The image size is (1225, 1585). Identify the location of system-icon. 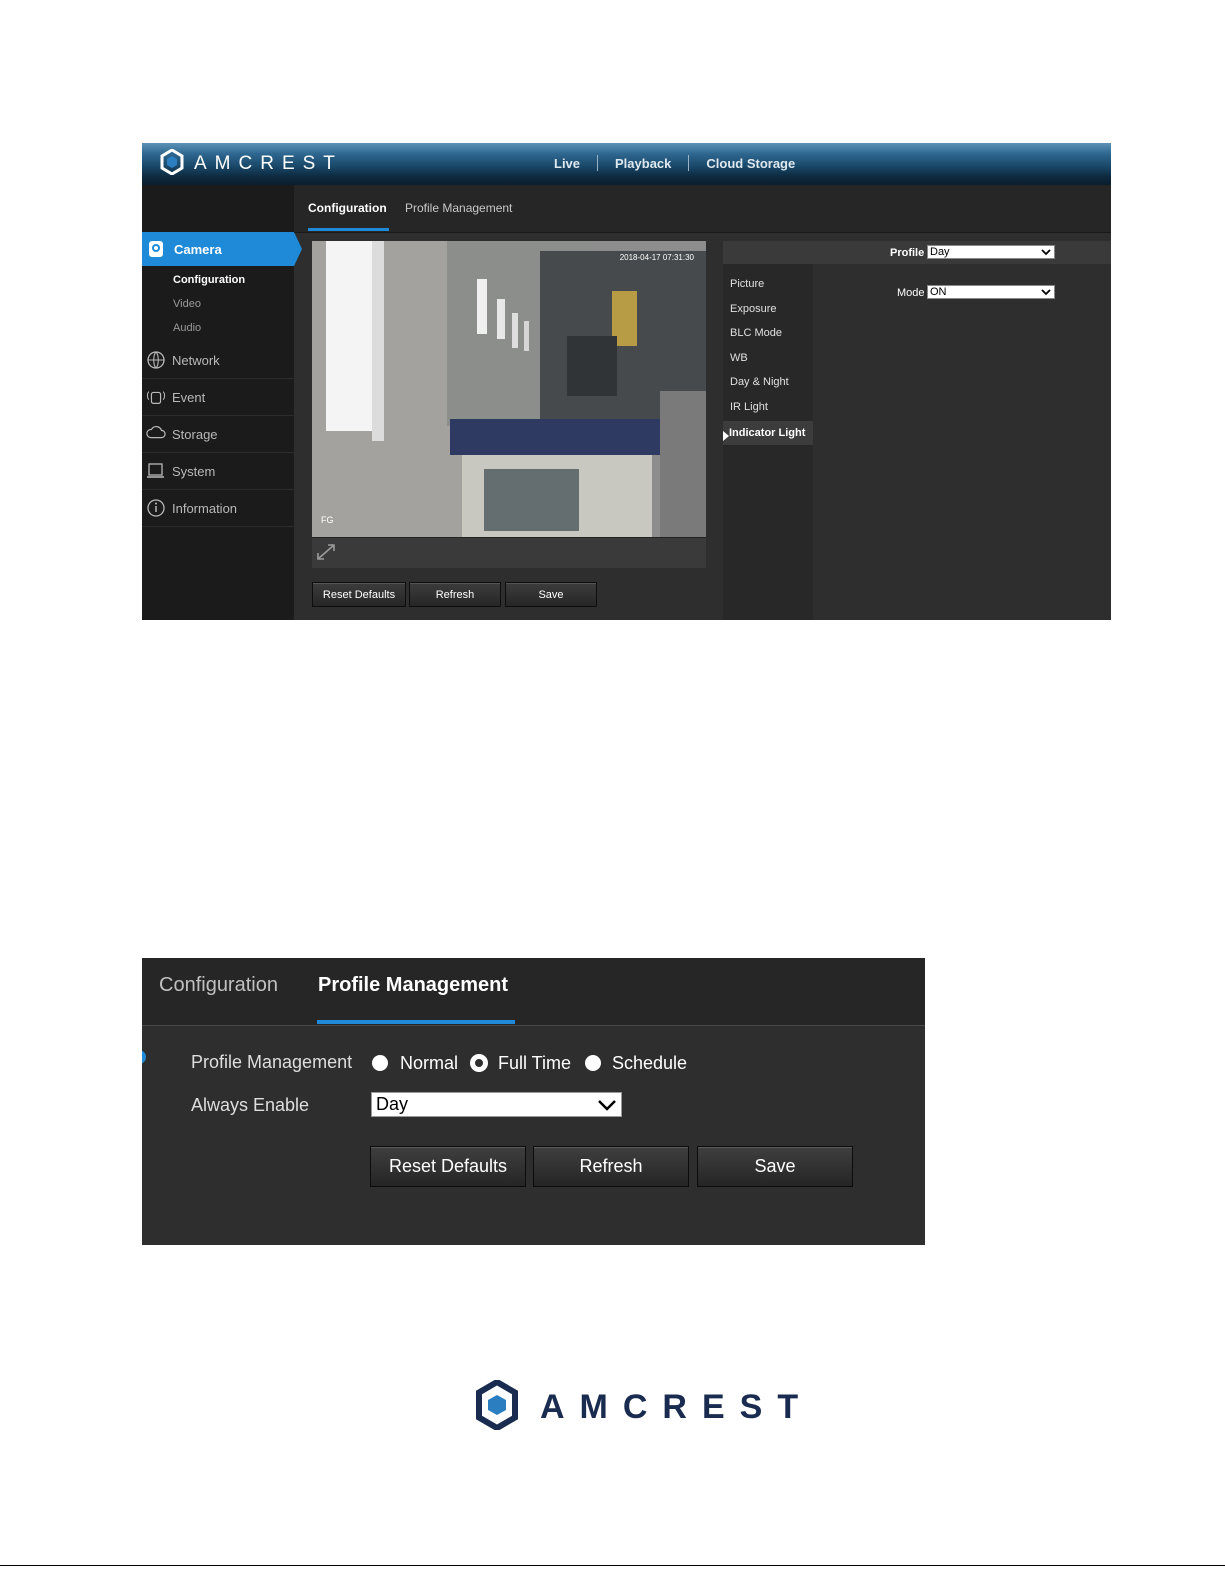
(156, 471).